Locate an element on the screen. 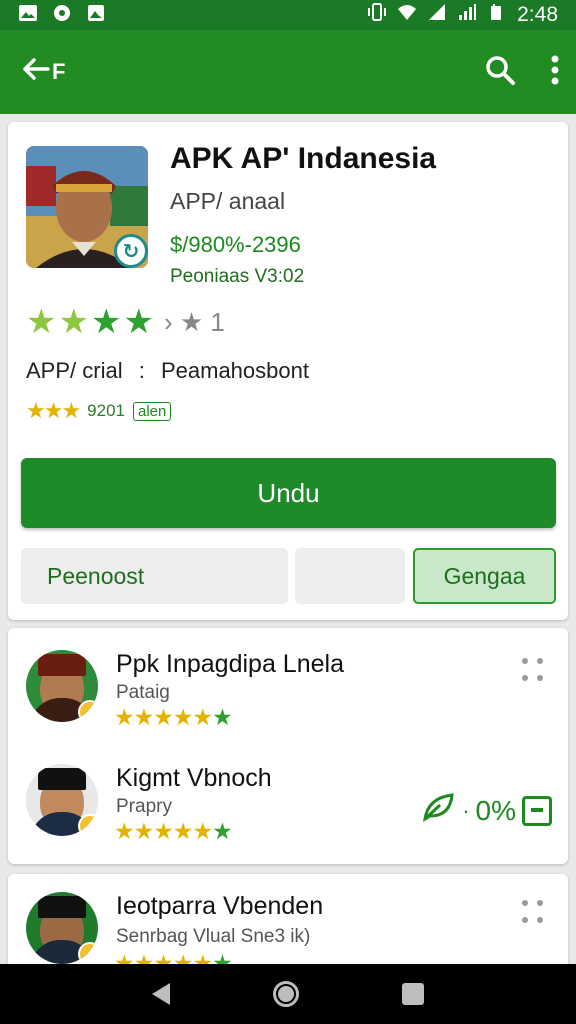 This screenshot has height=1024, width=576. battery-icon is located at coordinates (497, 15).